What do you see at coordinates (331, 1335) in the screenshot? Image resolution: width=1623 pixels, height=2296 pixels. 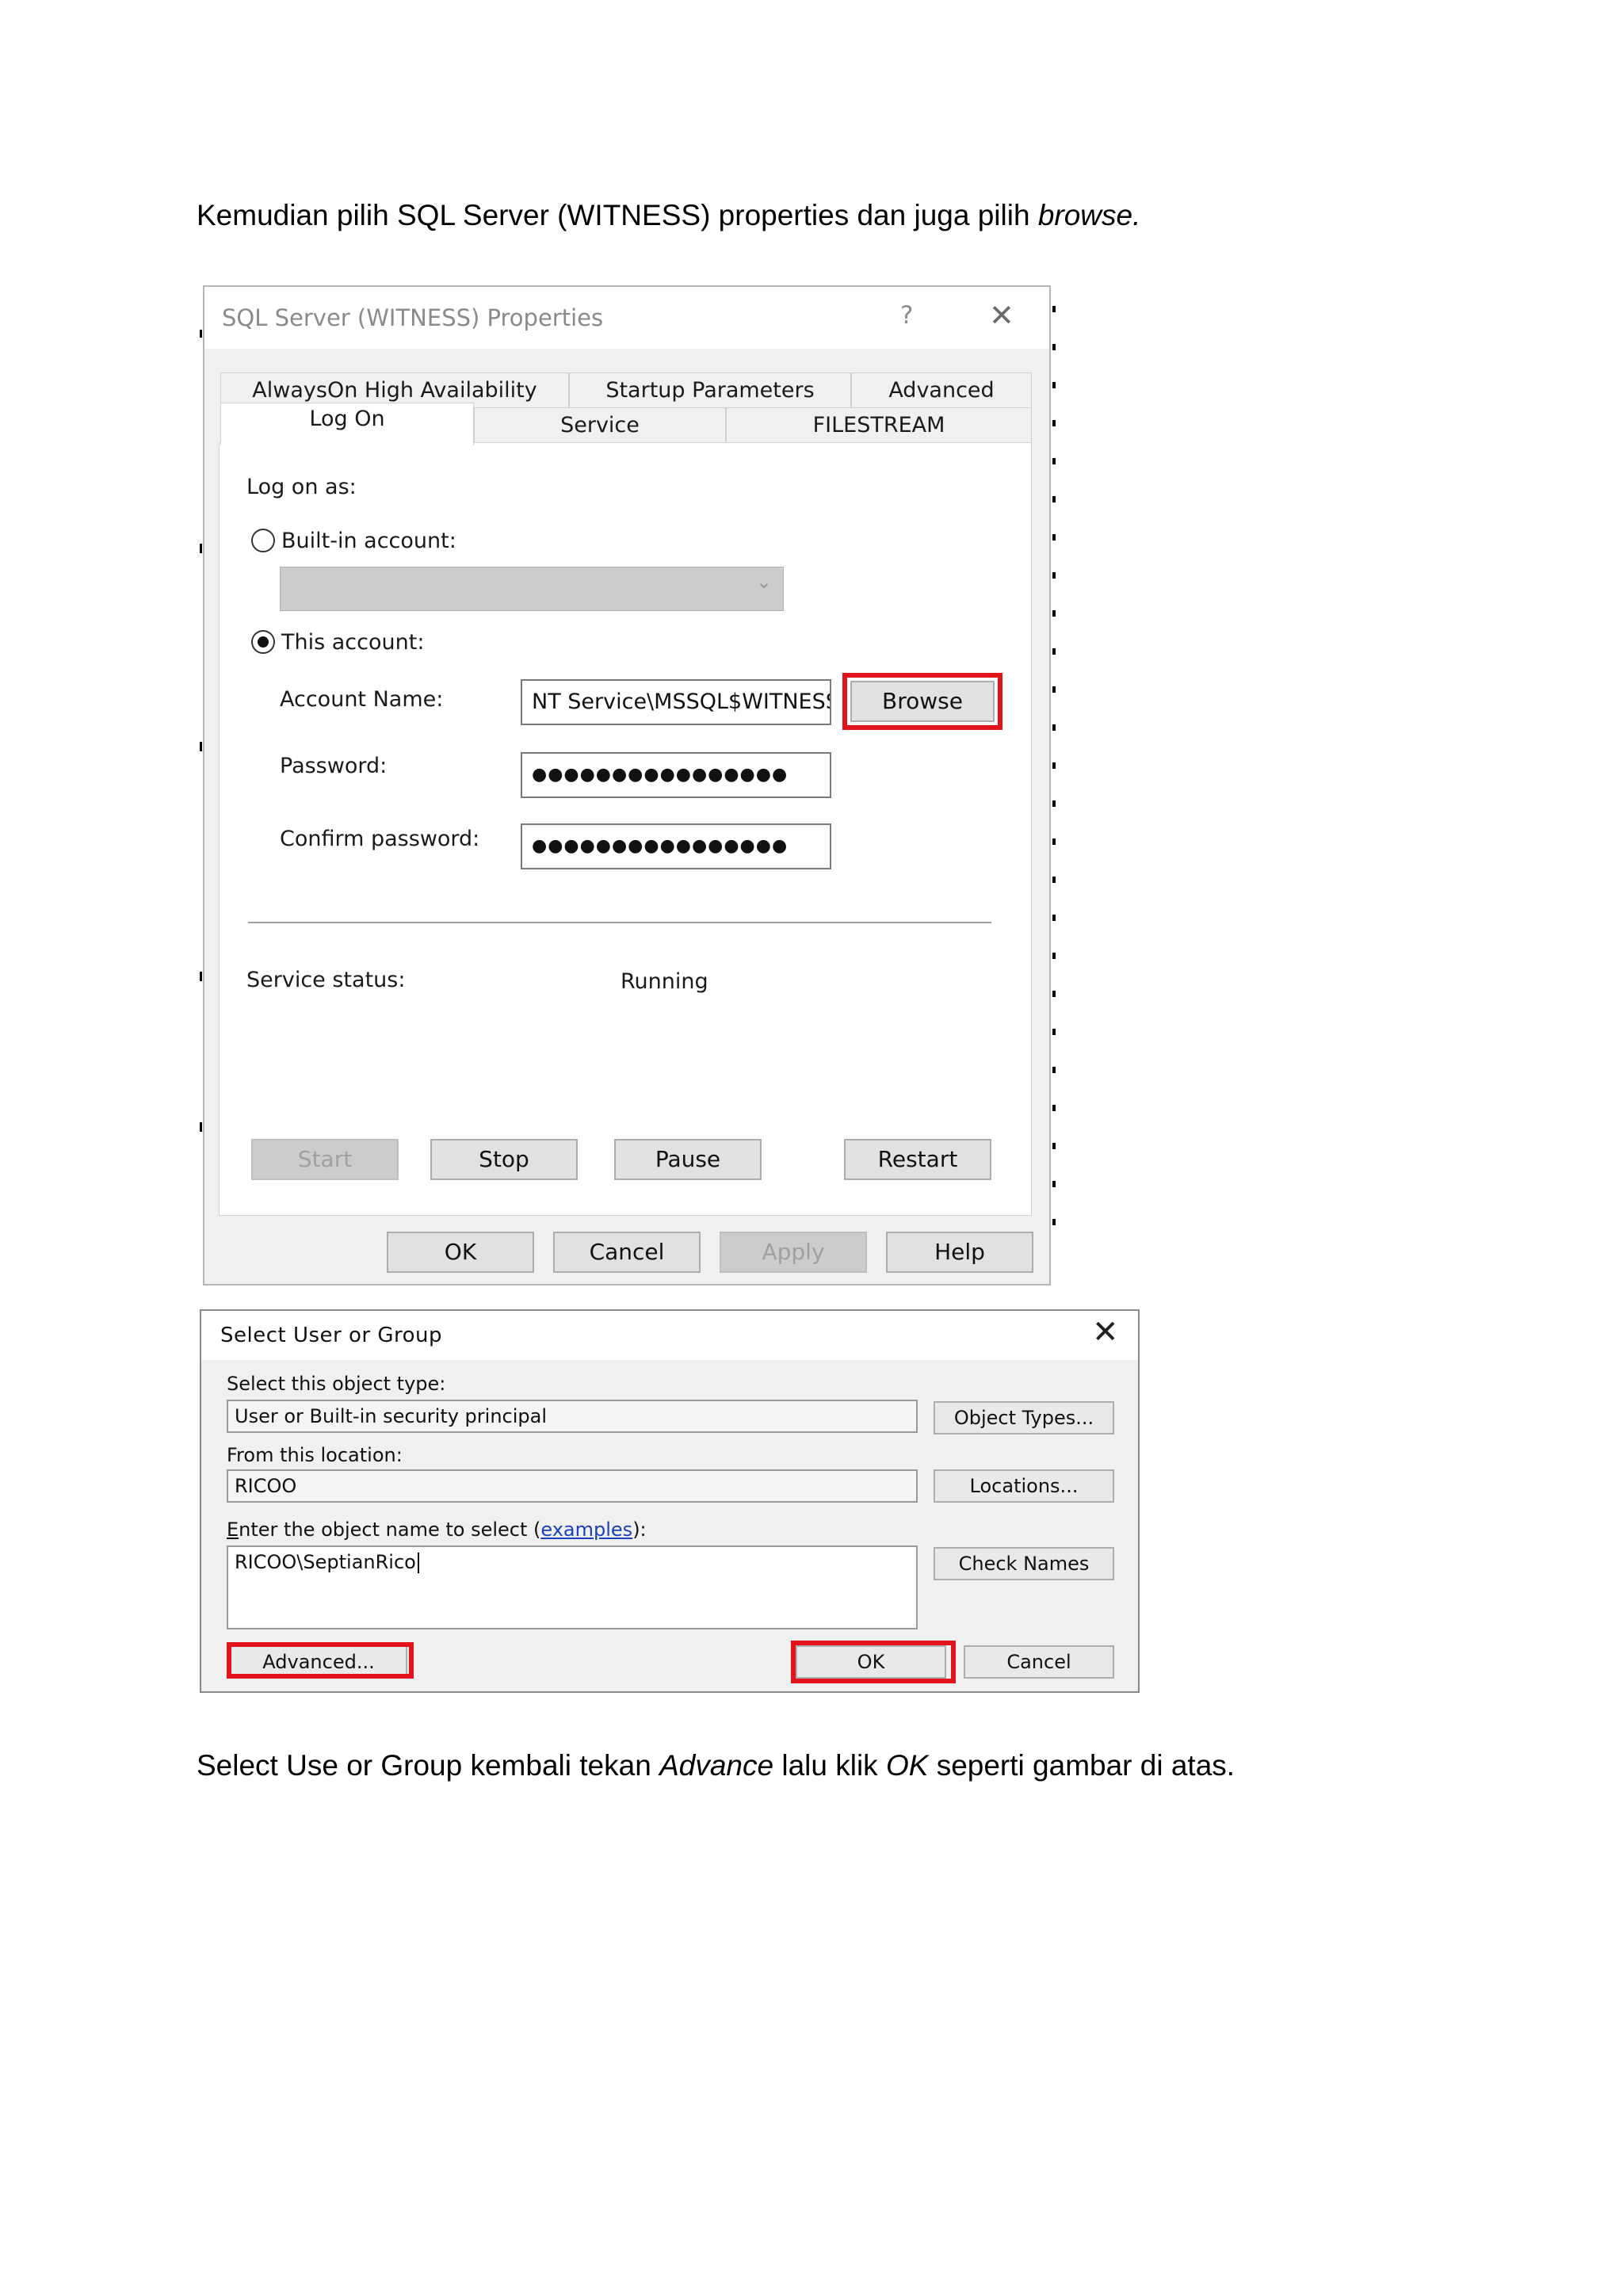 I see `dialog-title: Select User or Group` at bounding box center [331, 1335].